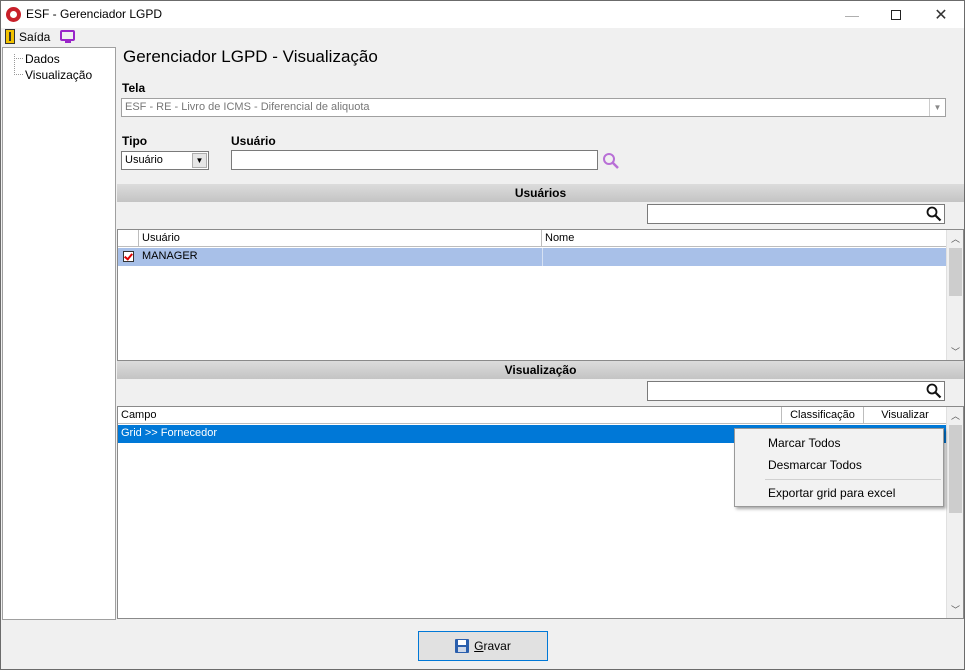  I want to click on table-row: MANAGER, so click(532, 257).